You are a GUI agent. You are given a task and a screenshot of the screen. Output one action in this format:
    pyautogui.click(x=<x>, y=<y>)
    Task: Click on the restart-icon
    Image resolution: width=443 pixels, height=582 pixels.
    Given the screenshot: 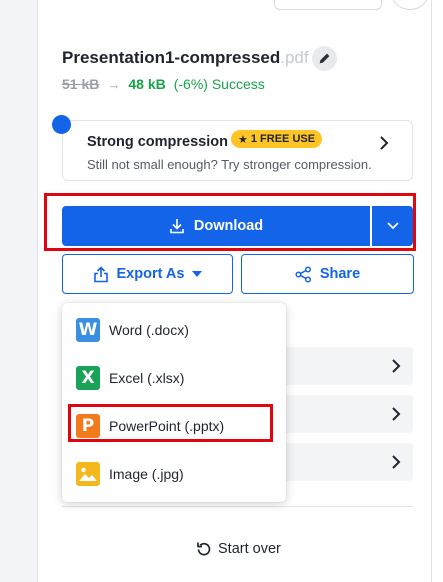 What is the action you would take?
    pyautogui.click(x=204, y=549)
    